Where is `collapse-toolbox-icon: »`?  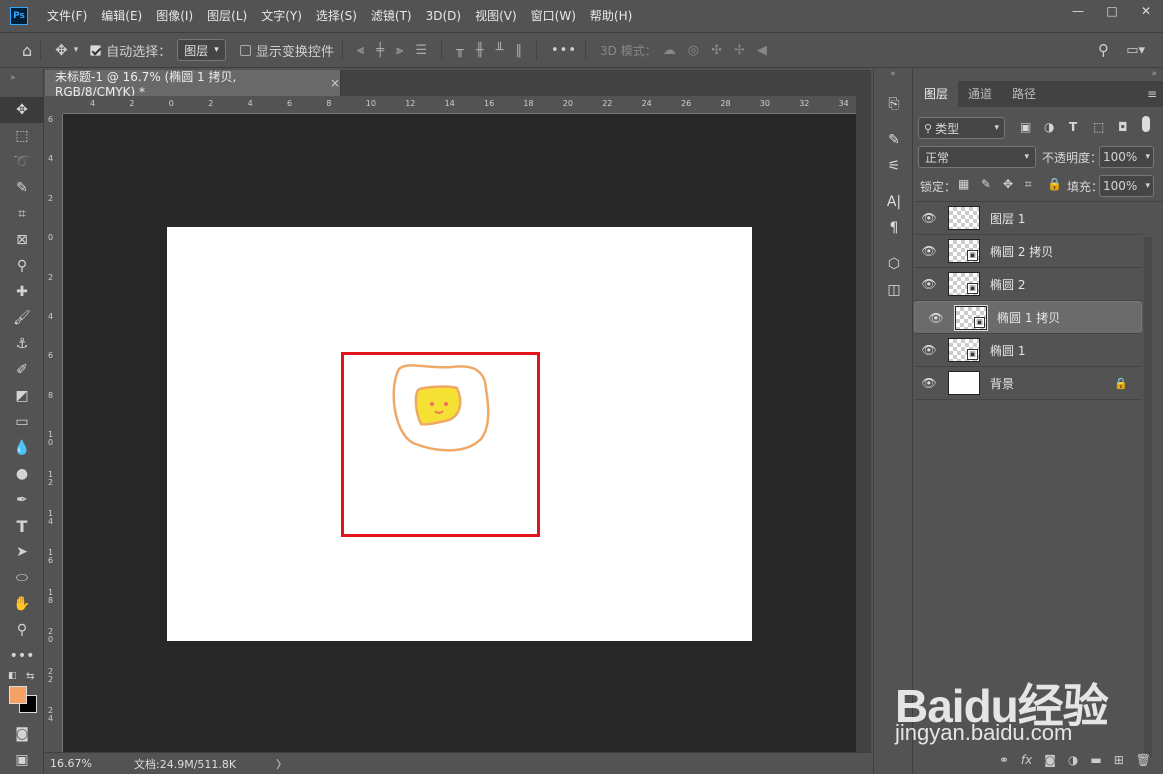 collapse-toolbox-icon: » is located at coordinates (21, 83).